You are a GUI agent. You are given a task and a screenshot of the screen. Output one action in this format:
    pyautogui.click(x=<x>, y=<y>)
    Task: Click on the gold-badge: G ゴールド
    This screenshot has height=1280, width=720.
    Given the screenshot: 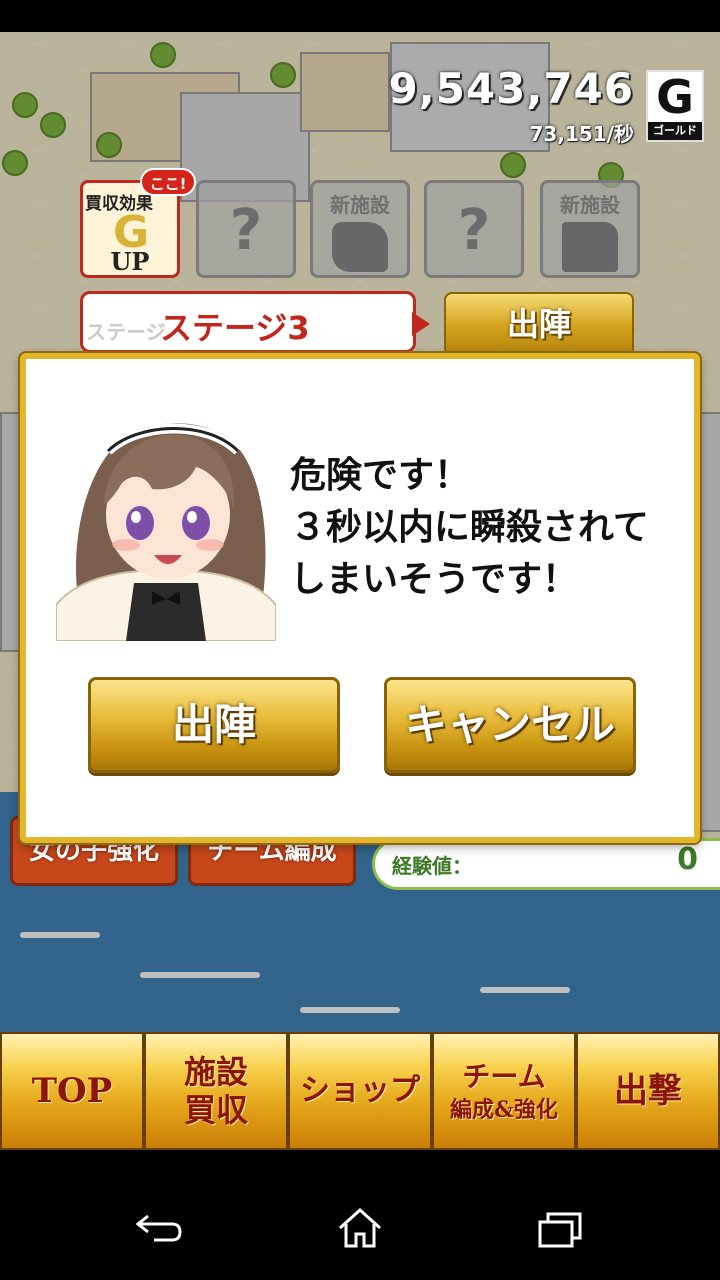 What is the action you would take?
    pyautogui.click(x=675, y=106)
    